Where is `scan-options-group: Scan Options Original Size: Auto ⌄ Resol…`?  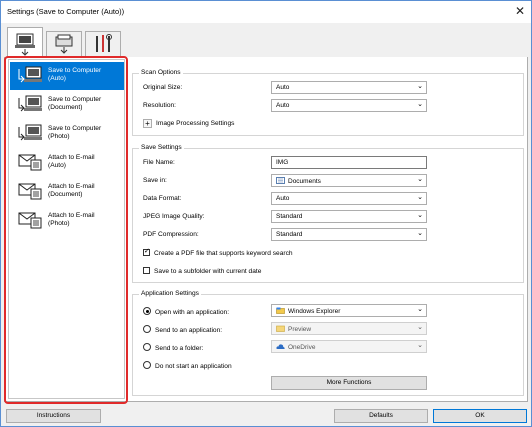
scan-options-group: Scan Options Original Size: Auto ⌄ Resol… is located at coordinates (328, 102).